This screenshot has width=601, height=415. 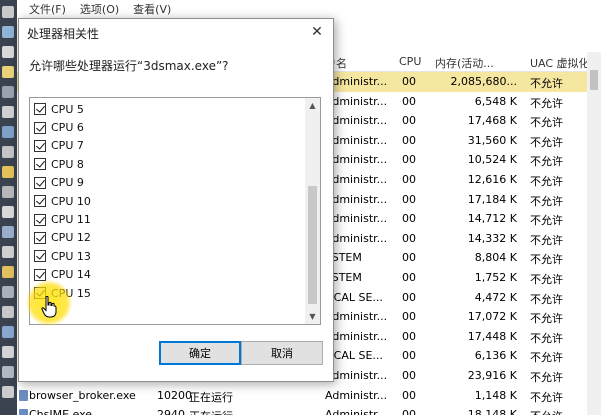 I want to click on cpu-list-item: CPU 9, so click(x=168, y=183).